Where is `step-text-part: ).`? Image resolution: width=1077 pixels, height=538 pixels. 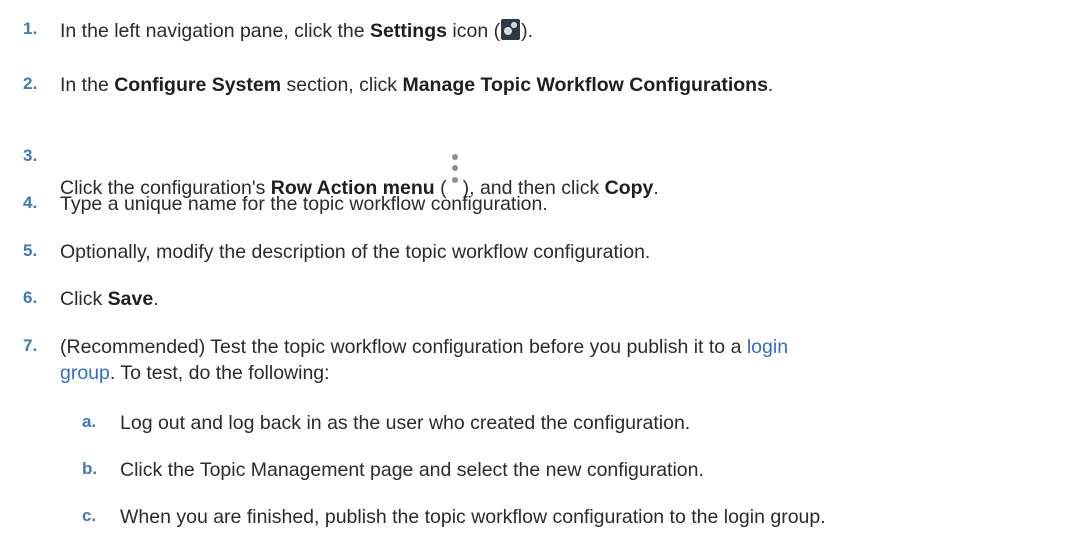 step-text-part: ). is located at coordinates (527, 31).